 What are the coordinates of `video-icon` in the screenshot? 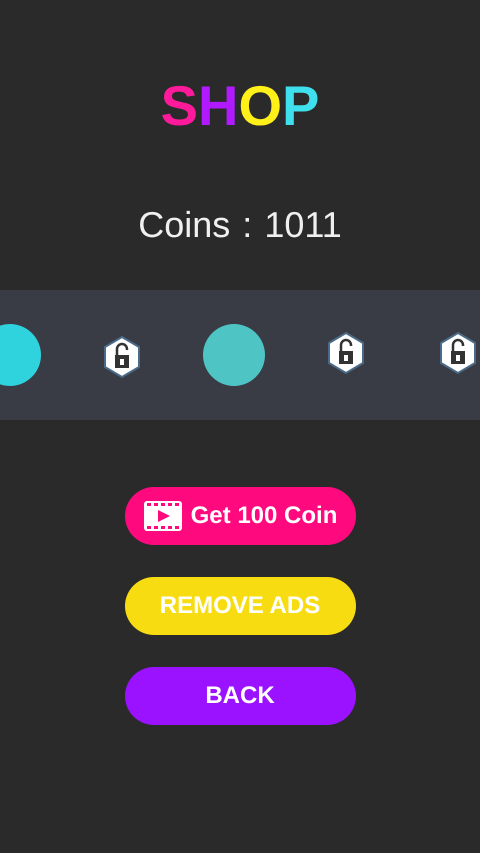 It's located at (162, 516).